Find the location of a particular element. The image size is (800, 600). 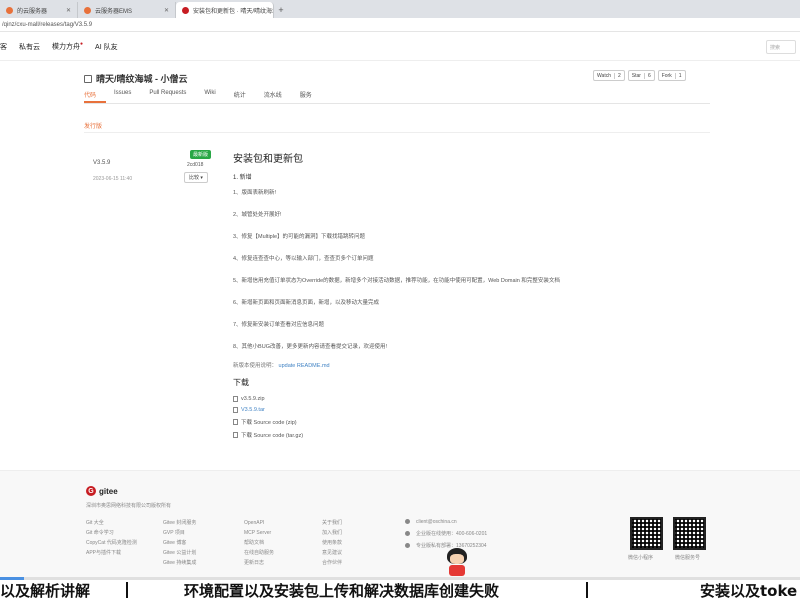

download-item: V3.5.9.tar is located at coordinates (468, 410).